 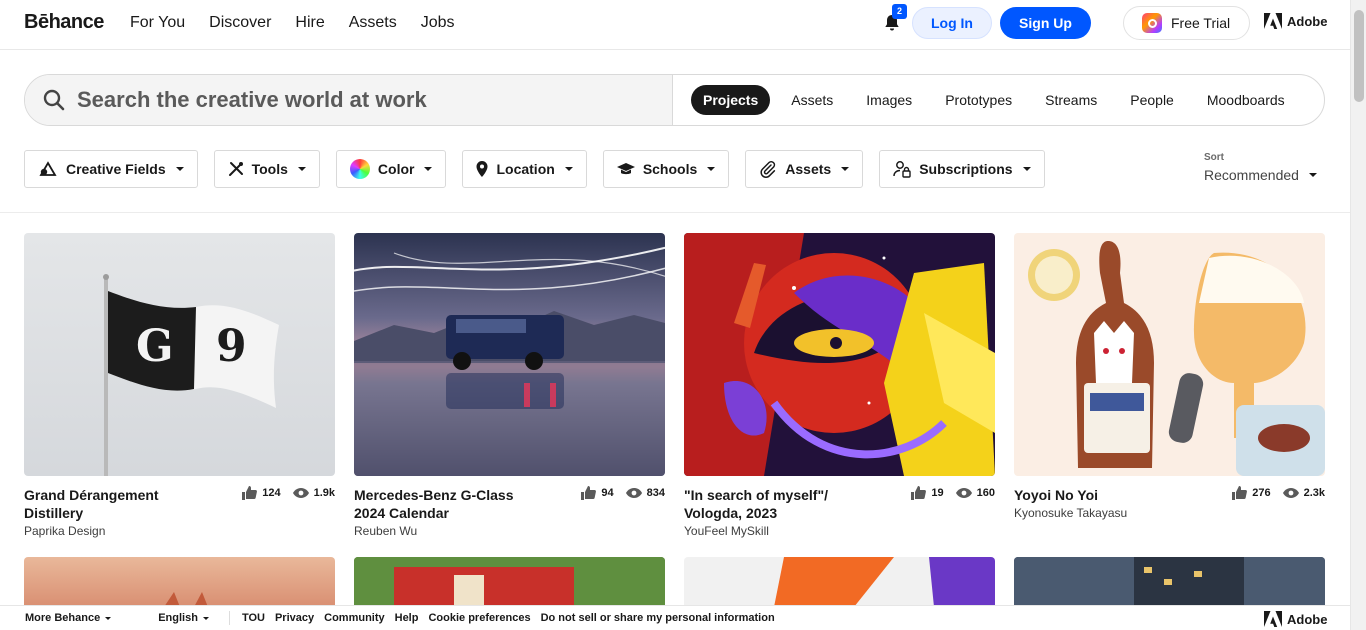 What do you see at coordinates (966, 169) in the screenshot?
I see `filter-label: Subscriptions` at bounding box center [966, 169].